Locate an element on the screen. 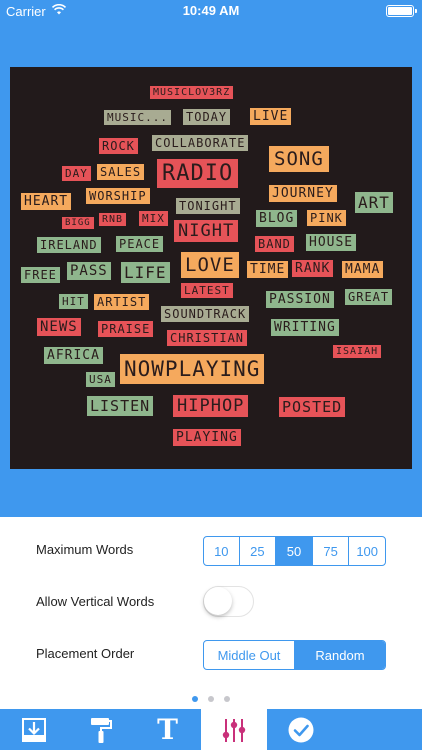 The height and width of the screenshot is (750, 422). cloud-word: WORSHIP is located at coordinates (118, 196).